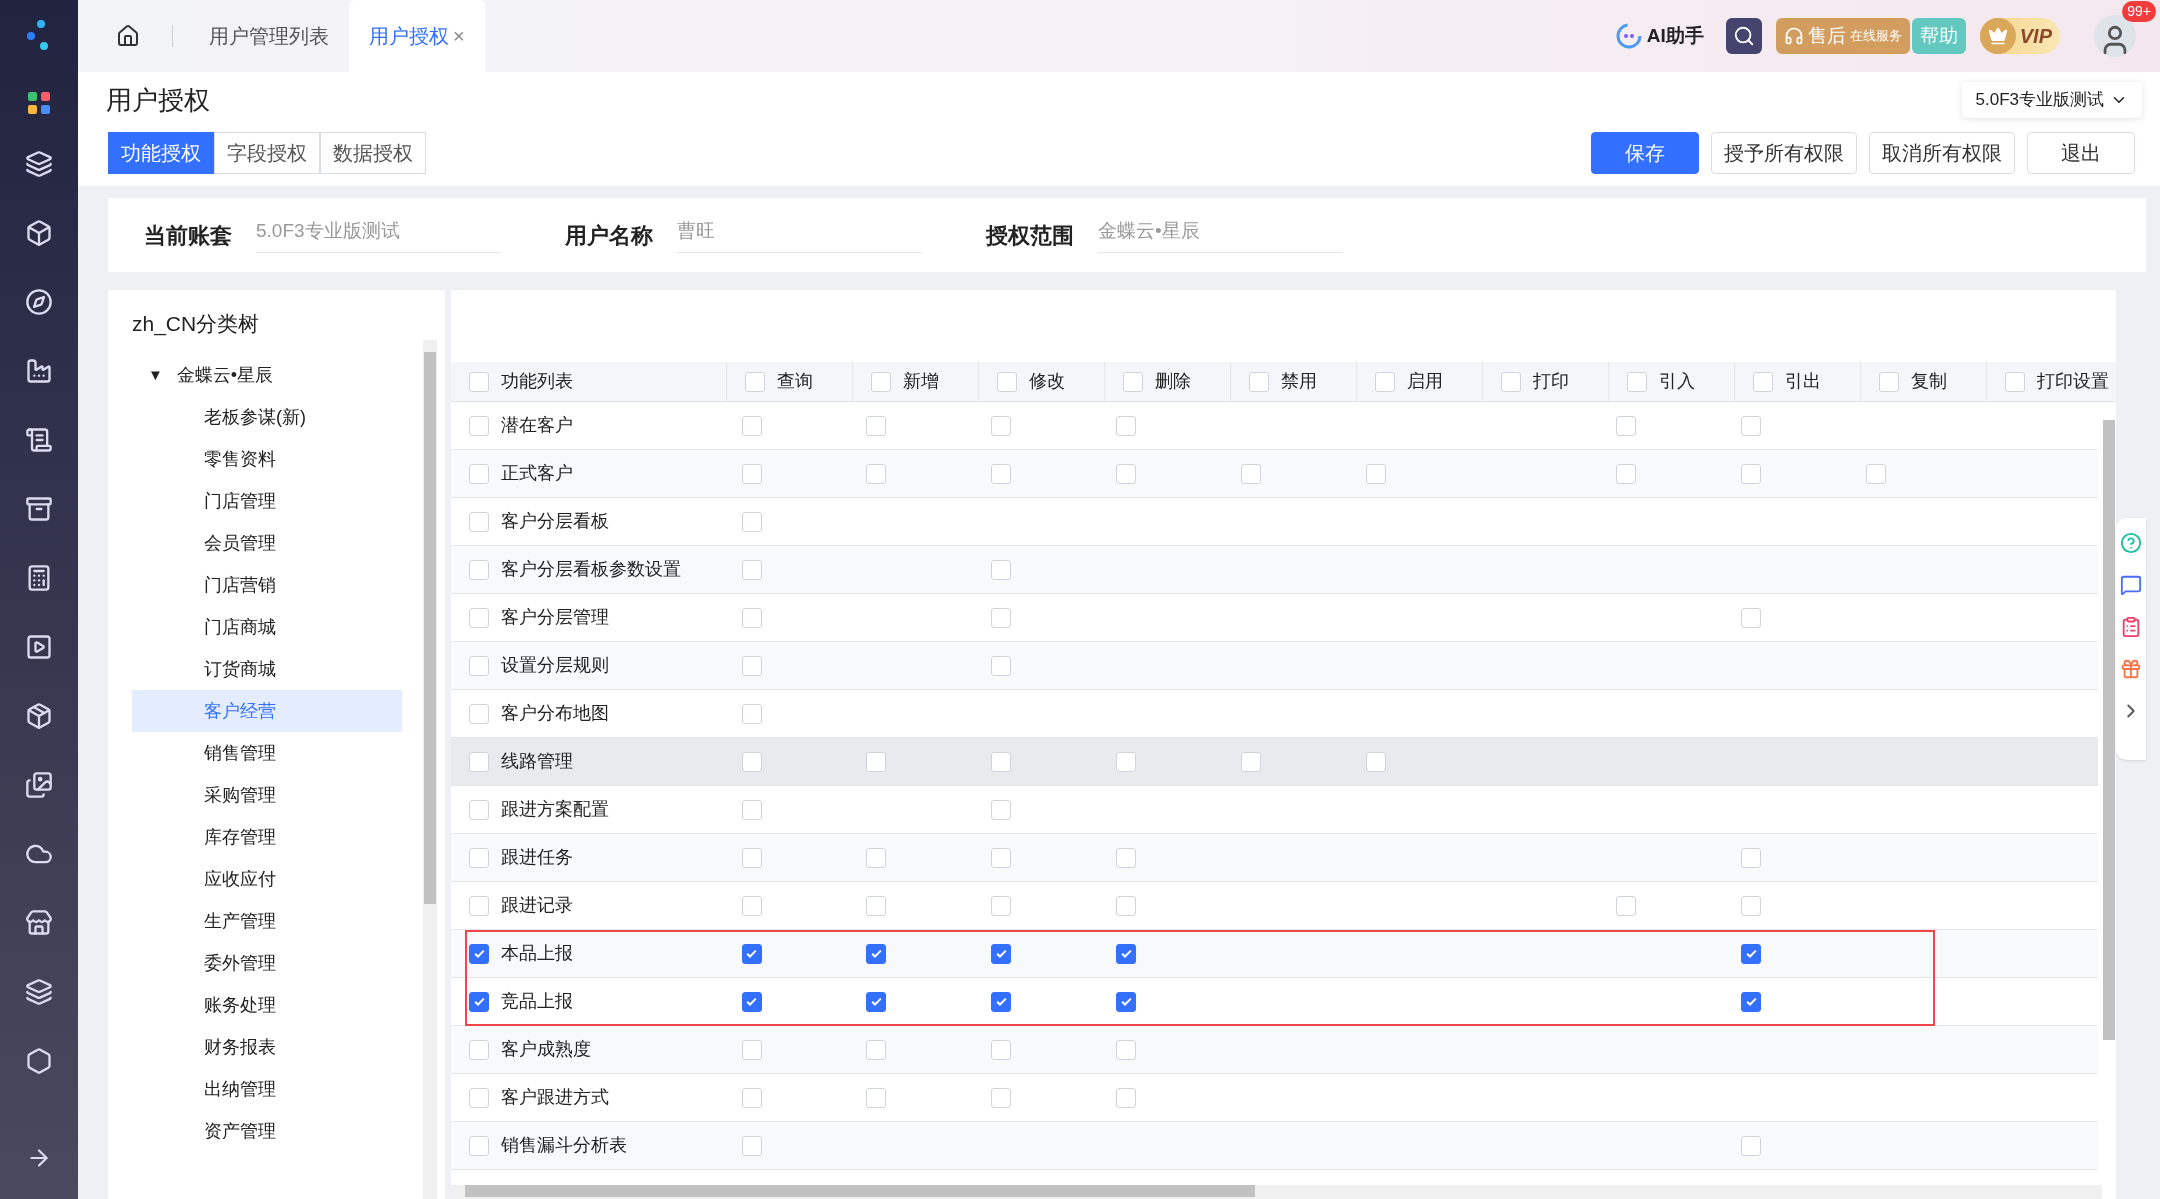 The width and height of the screenshot is (2160, 1199). I want to click on tree-node: 委外管理, so click(267, 963).